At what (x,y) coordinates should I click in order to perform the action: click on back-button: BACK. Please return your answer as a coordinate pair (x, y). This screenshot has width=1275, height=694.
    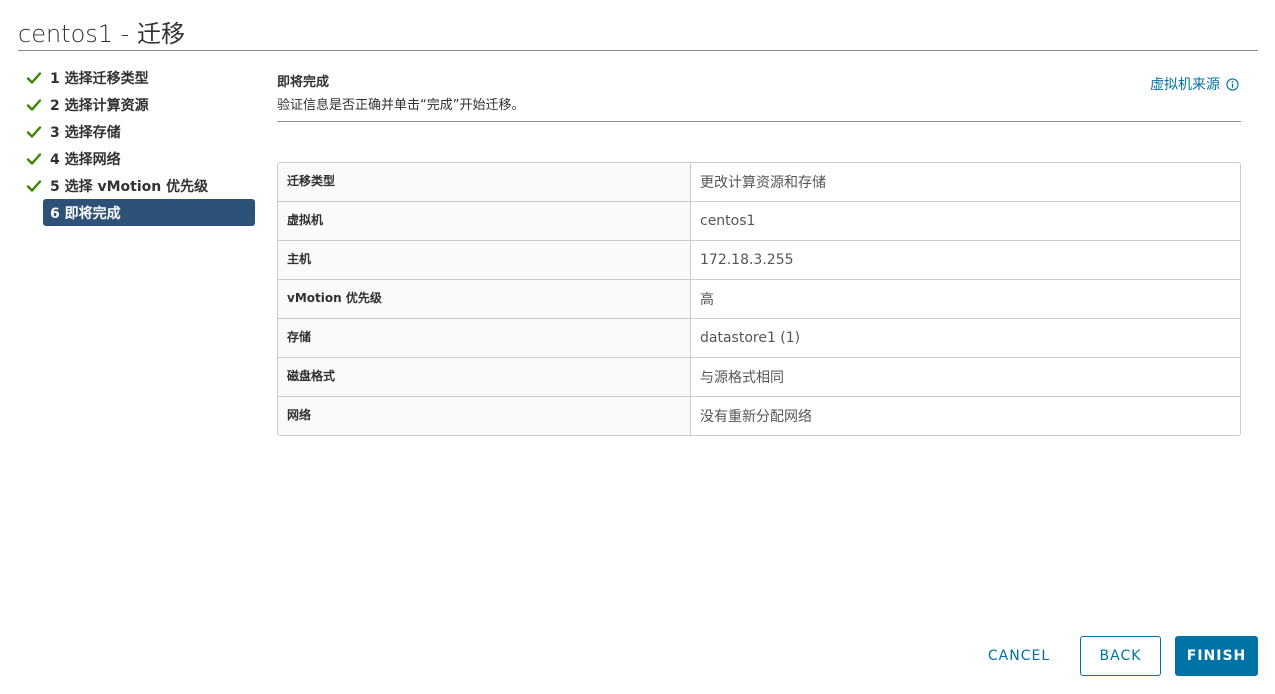
    Looking at the image, I should click on (1120, 656).